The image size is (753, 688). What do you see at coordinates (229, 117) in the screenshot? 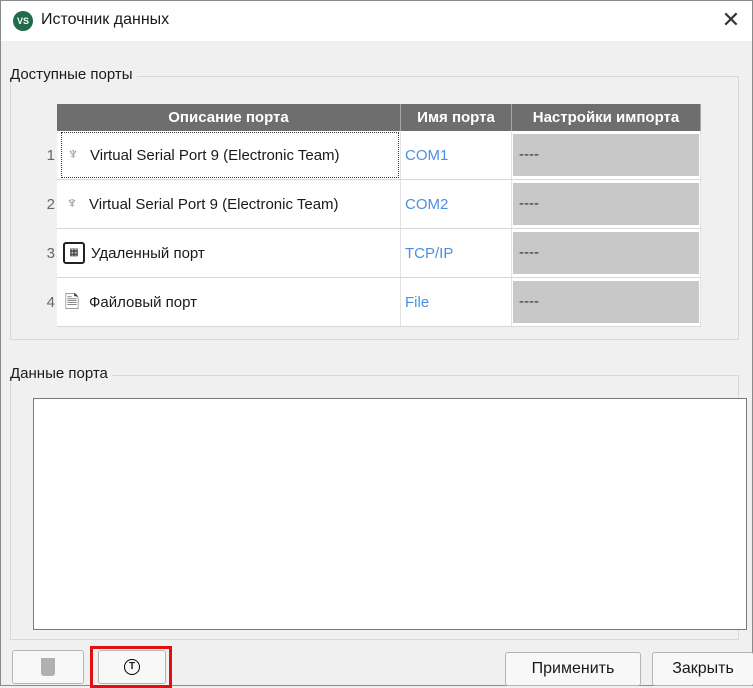
I see `column-header-description: Описание порта` at bounding box center [229, 117].